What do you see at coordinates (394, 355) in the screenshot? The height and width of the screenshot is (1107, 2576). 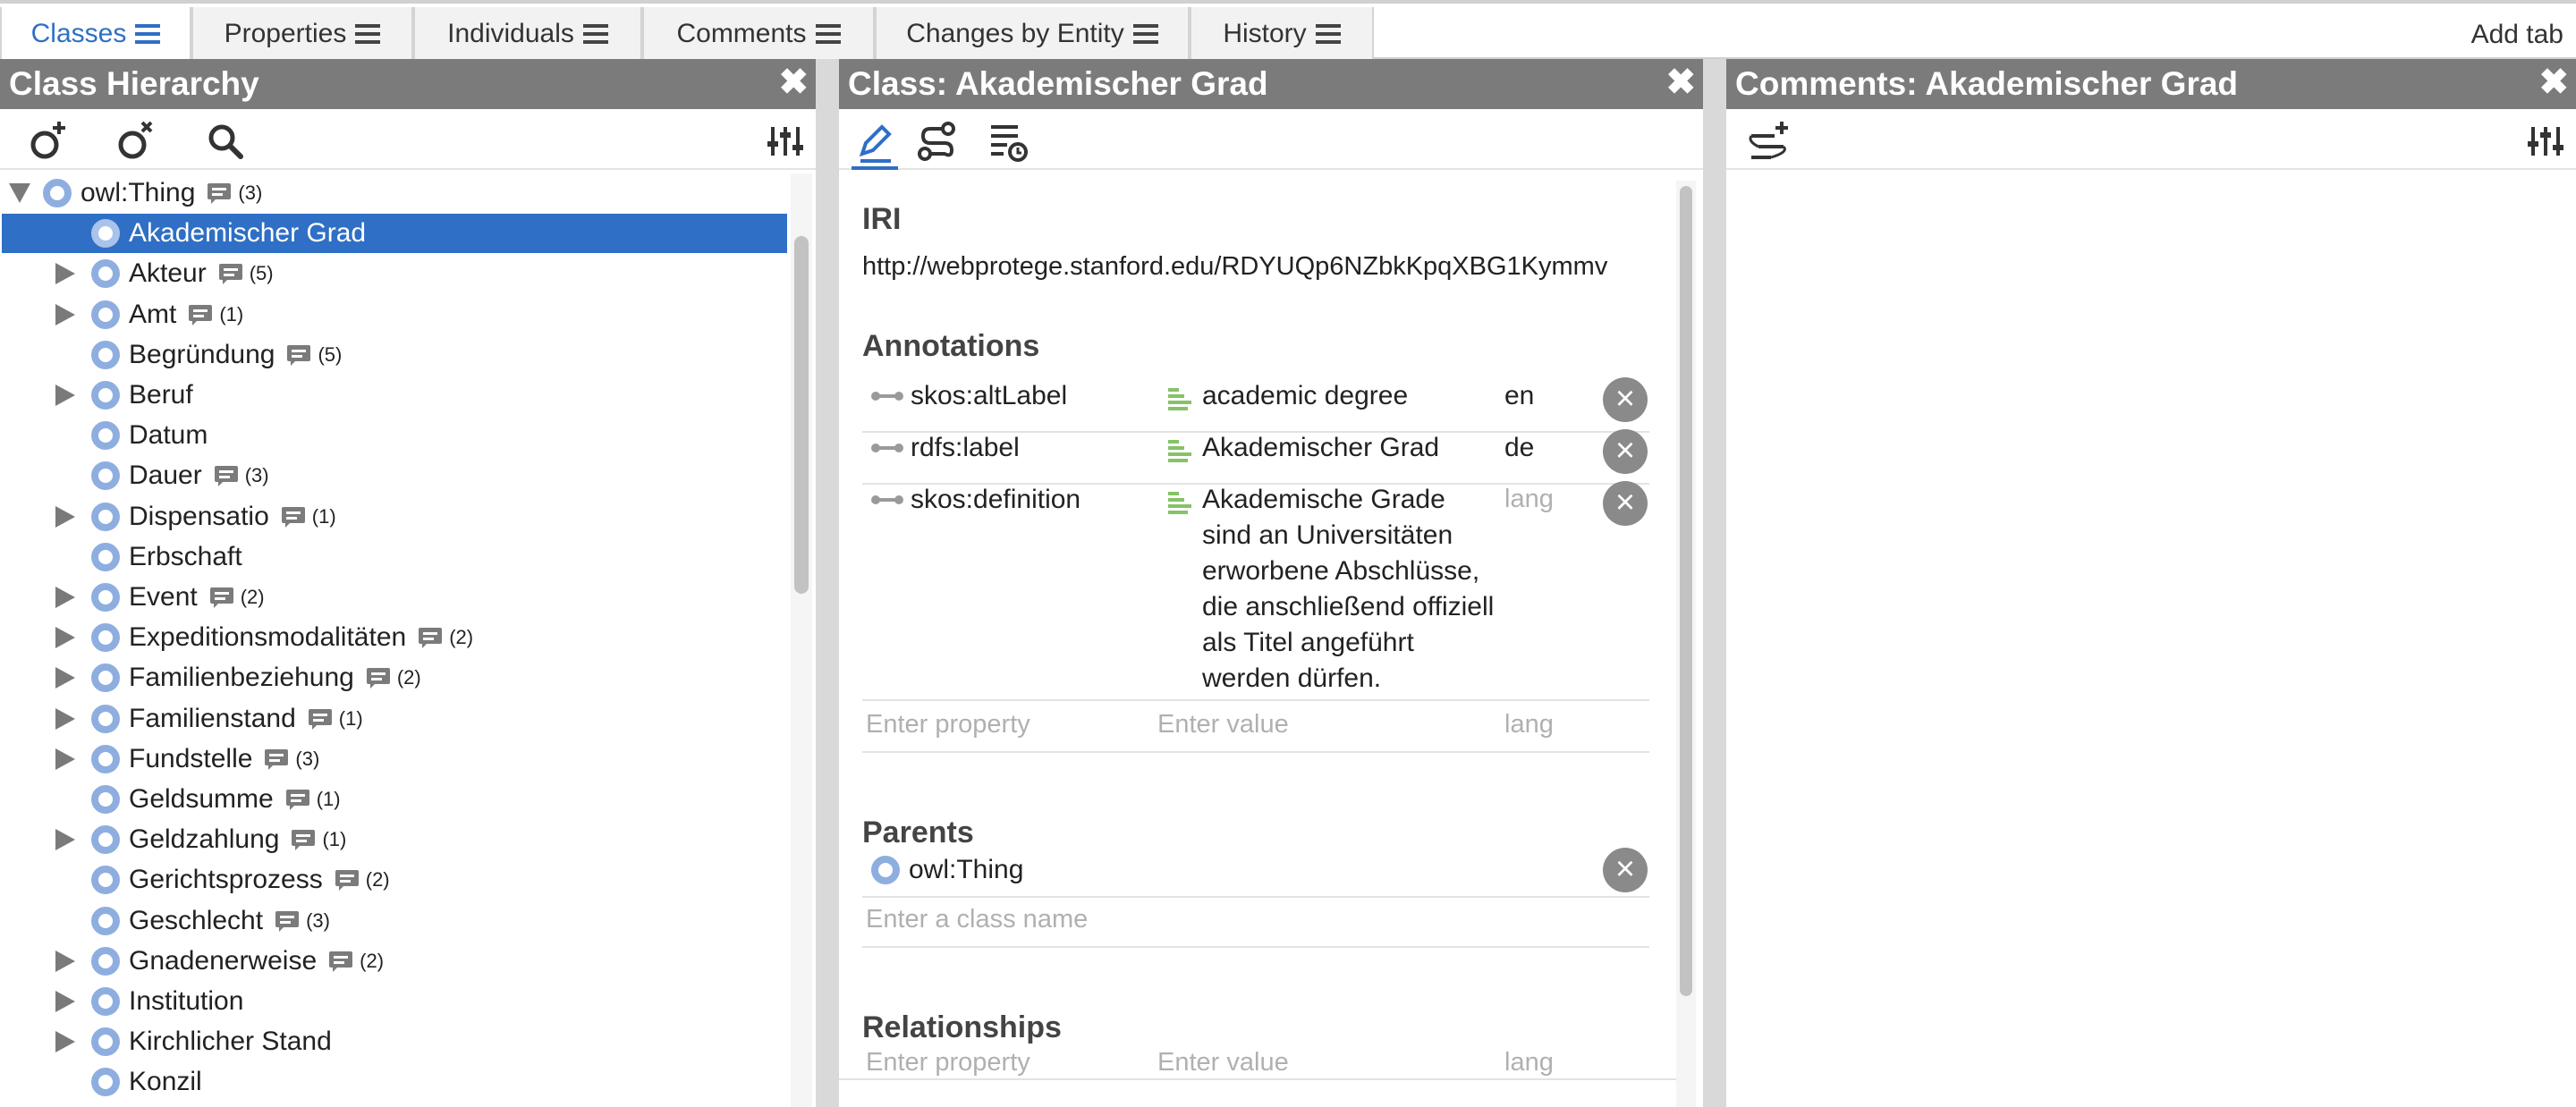 I see `tree-node: Begründung (5)` at bounding box center [394, 355].